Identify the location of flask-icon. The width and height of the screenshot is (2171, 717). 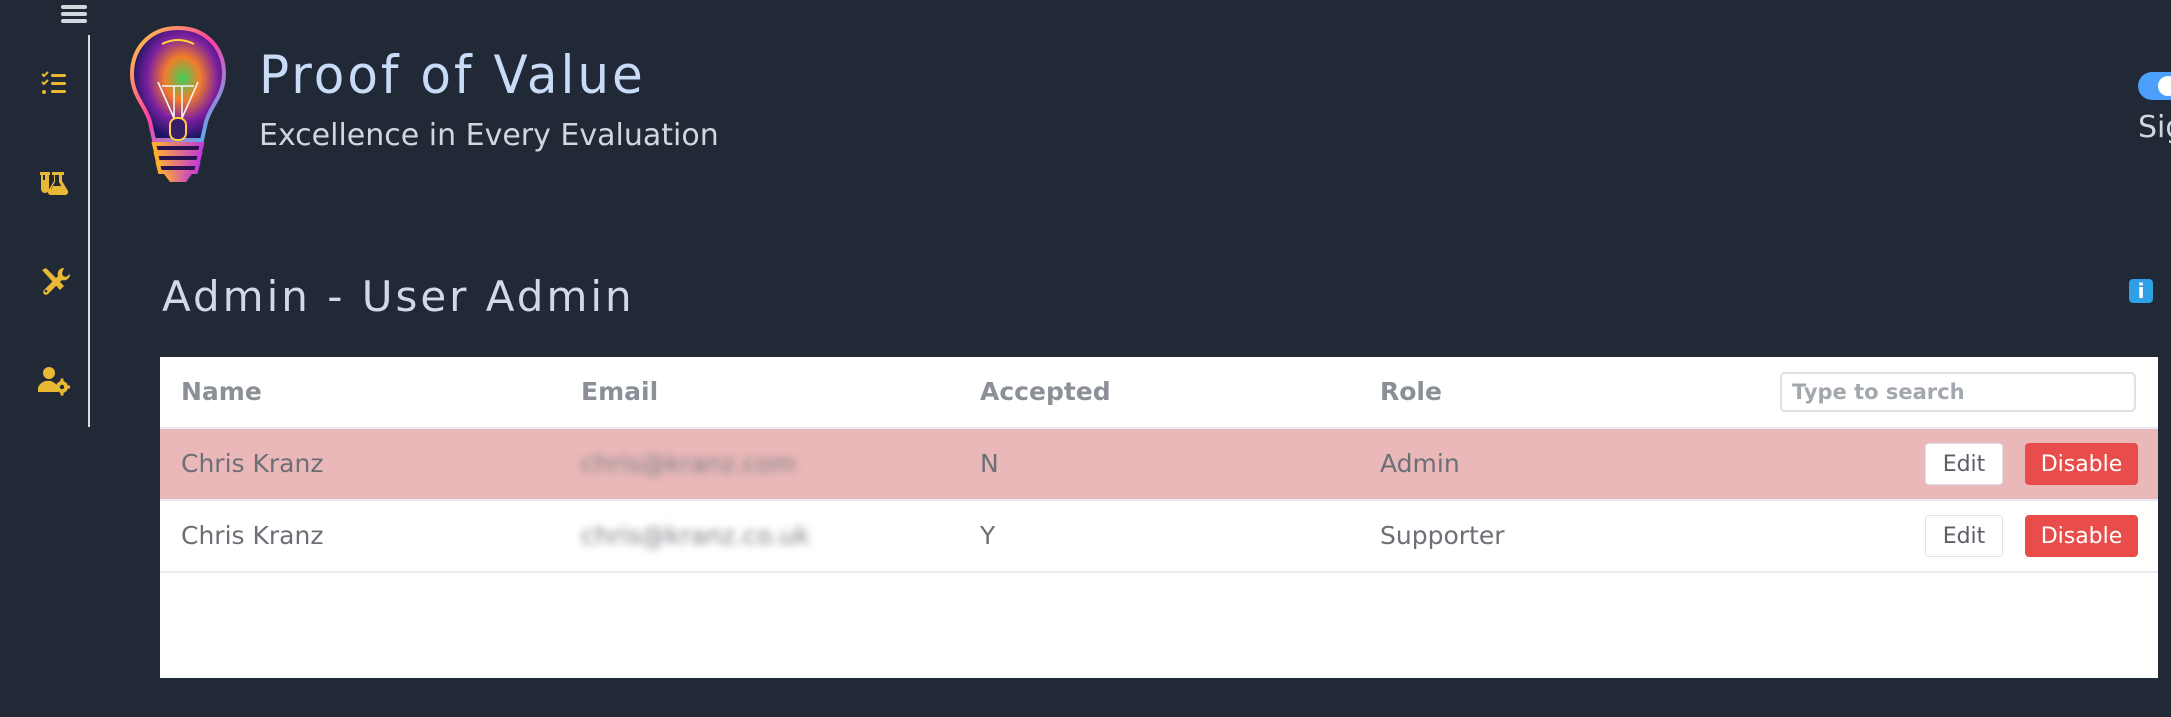
(54, 184).